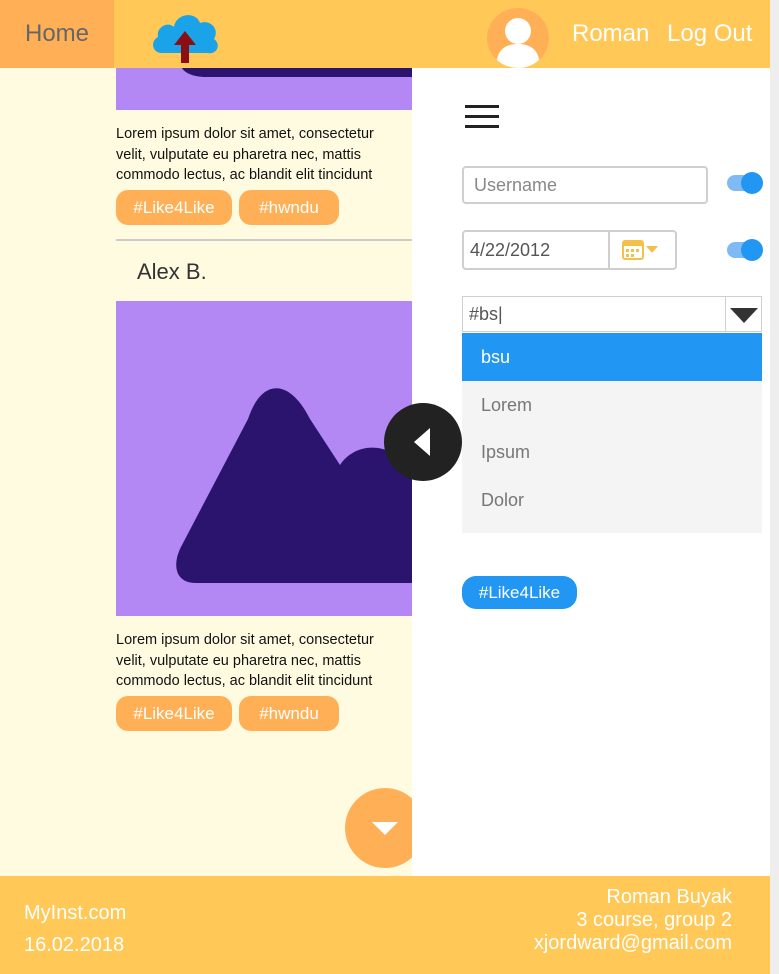 The height and width of the screenshot is (974, 779). I want to click on selected-tag-chip: #Like4Like, so click(519, 592).